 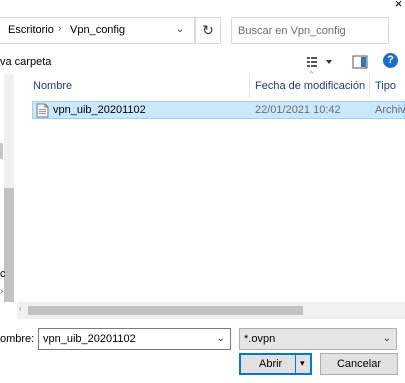 I want to click on split-divider, so click(x=295, y=364).